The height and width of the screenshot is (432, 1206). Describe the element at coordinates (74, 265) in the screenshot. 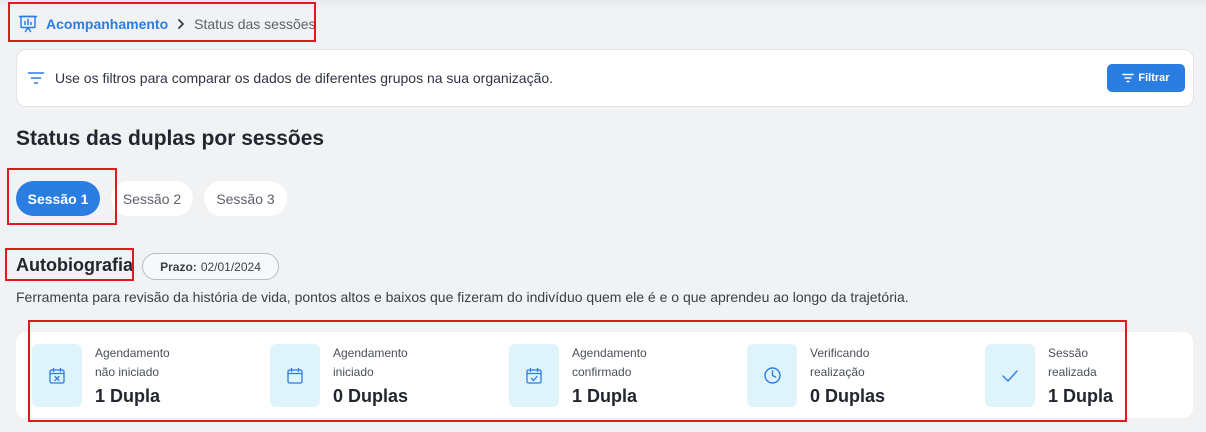

I see `tool-title: Autobiografia` at that location.